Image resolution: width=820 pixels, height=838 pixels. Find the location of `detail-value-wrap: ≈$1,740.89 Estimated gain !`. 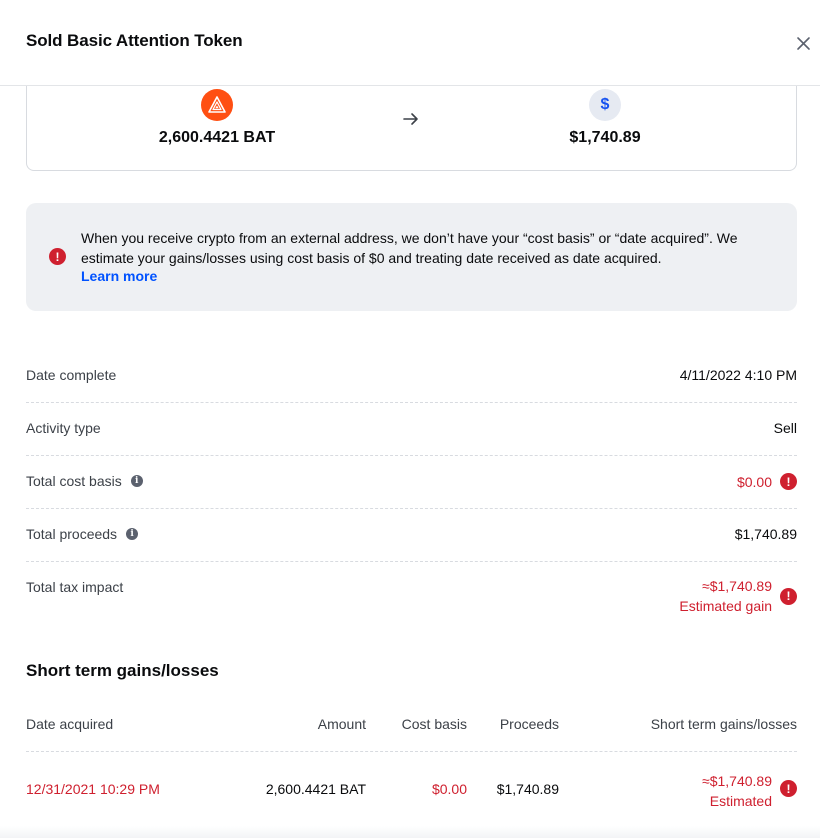

detail-value-wrap: ≈$1,740.89 Estimated gain ! is located at coordinates (738, 596).